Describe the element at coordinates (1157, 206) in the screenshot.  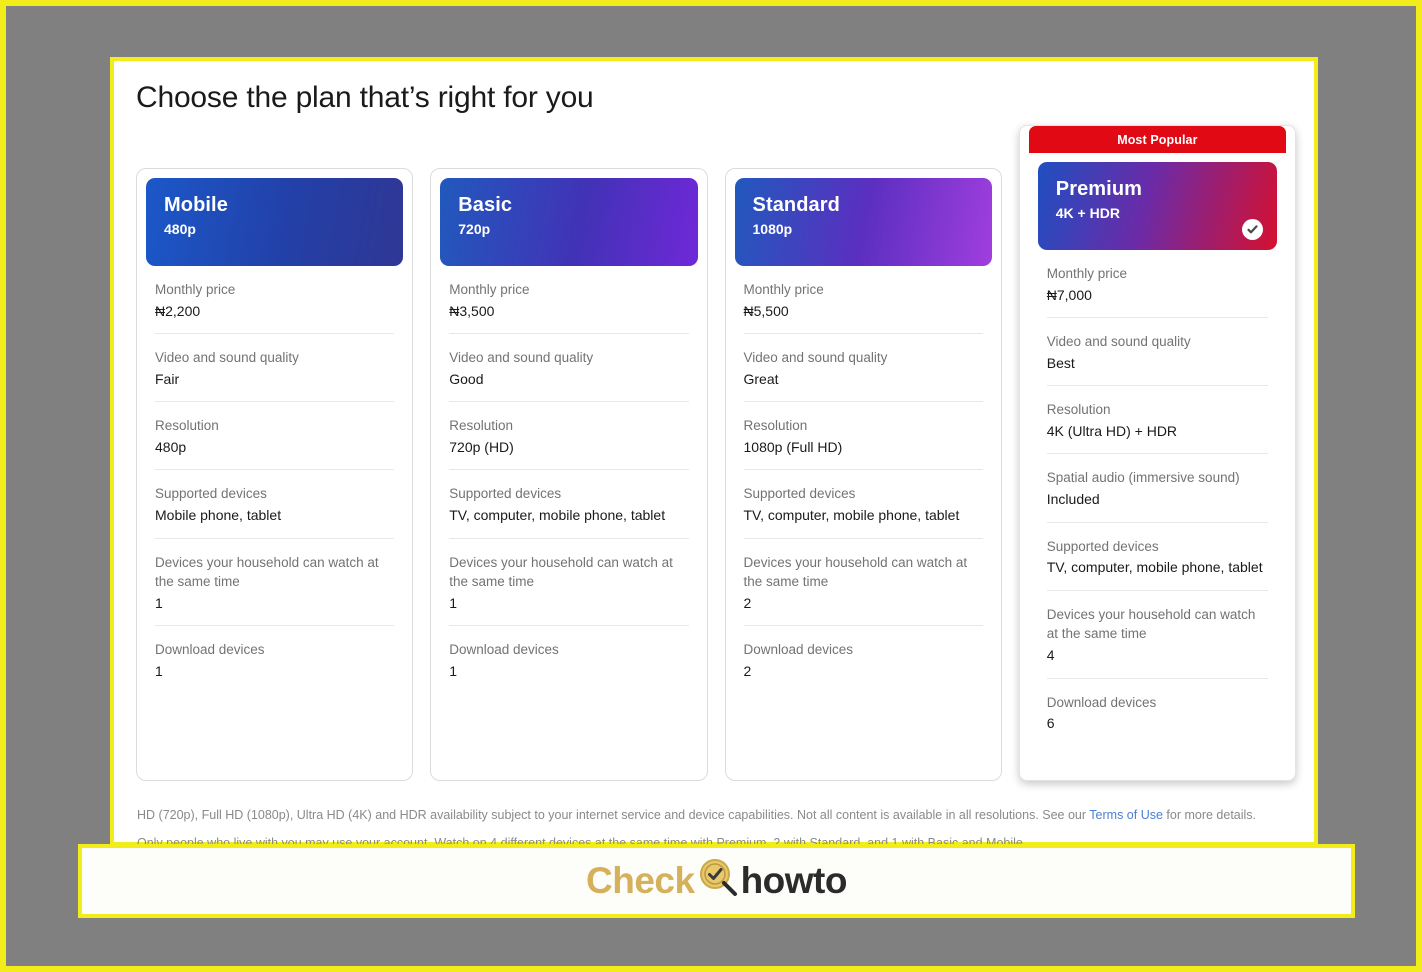
I see `plan-header-premium: Premium 4K + HDR` at that location.